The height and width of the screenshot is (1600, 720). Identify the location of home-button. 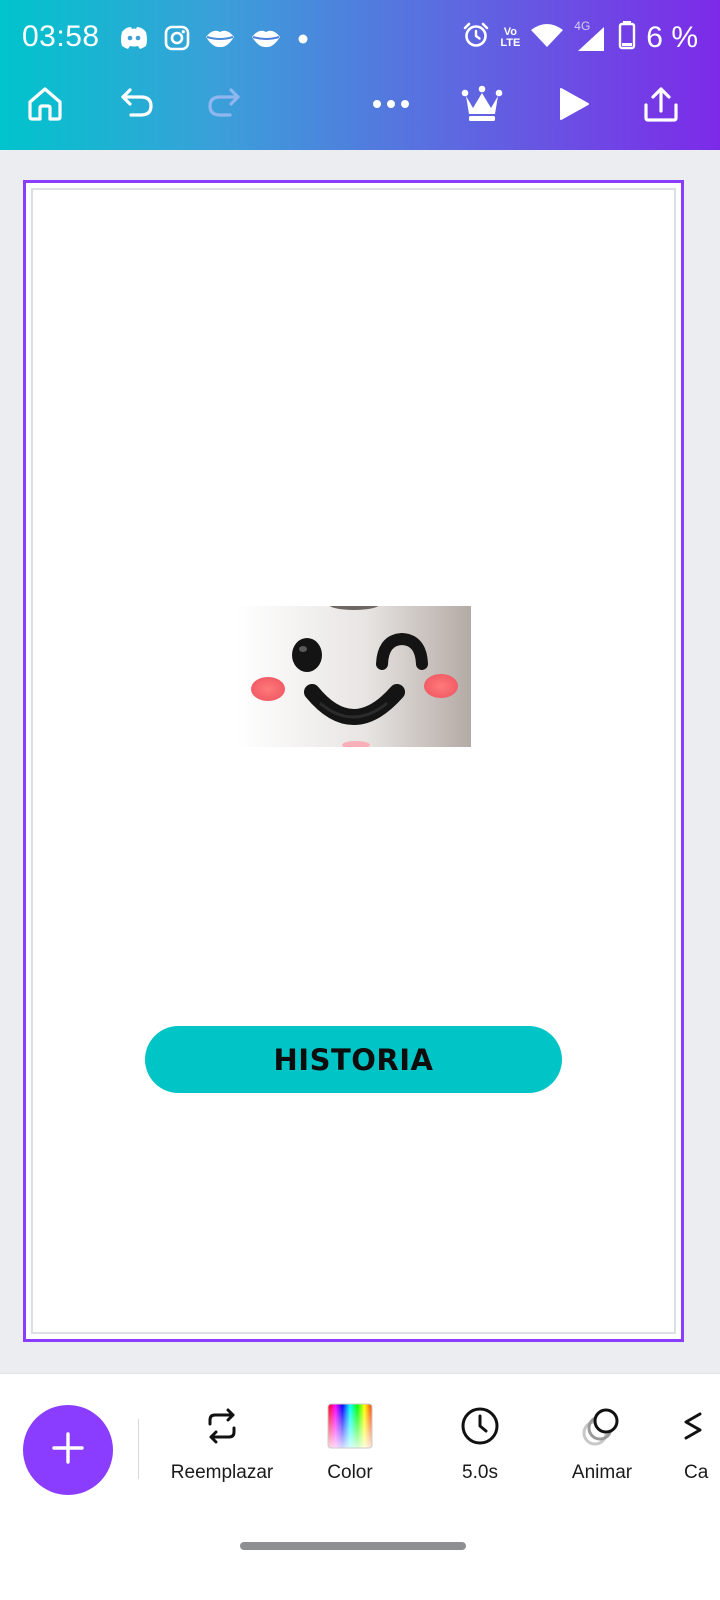
(45, 106).